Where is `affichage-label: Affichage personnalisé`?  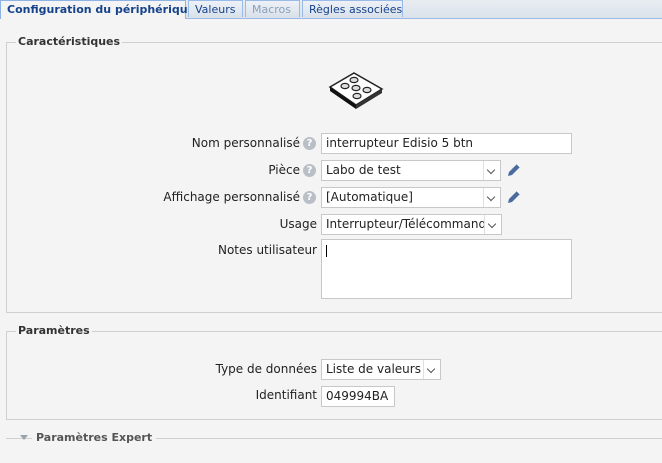 affichage-label: Affichage personnalisé is located at coordinates (231, 197).